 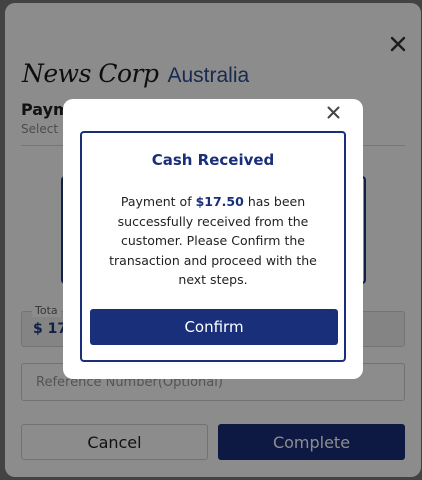 What do you see at coordinates (333, 112) in the screenshot?
I see `dialog-close-icon` at bounding box center [333, 112].